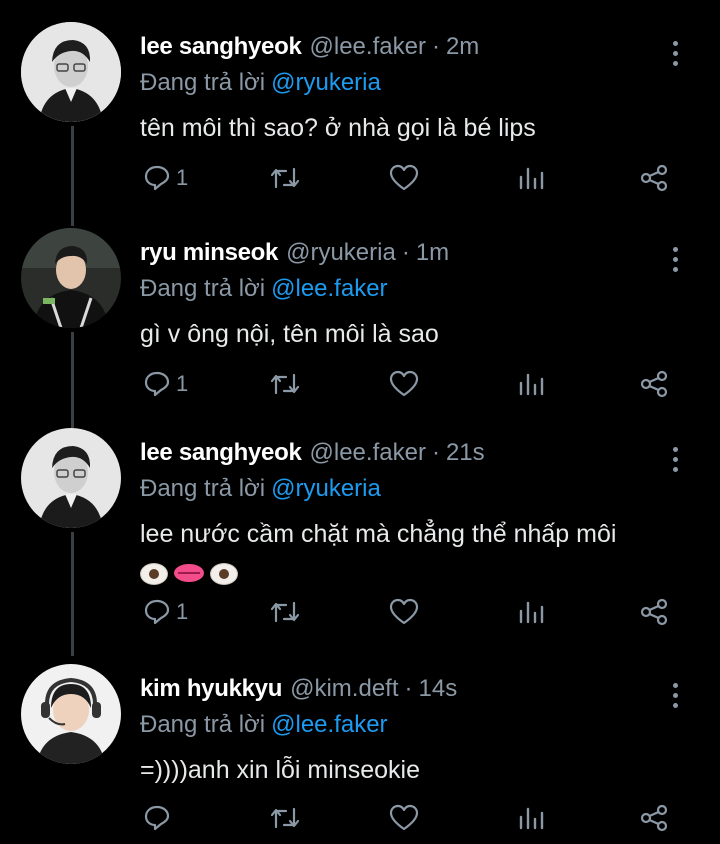  I want to click on display-name: kim hyukkyu, so click(211, 689).